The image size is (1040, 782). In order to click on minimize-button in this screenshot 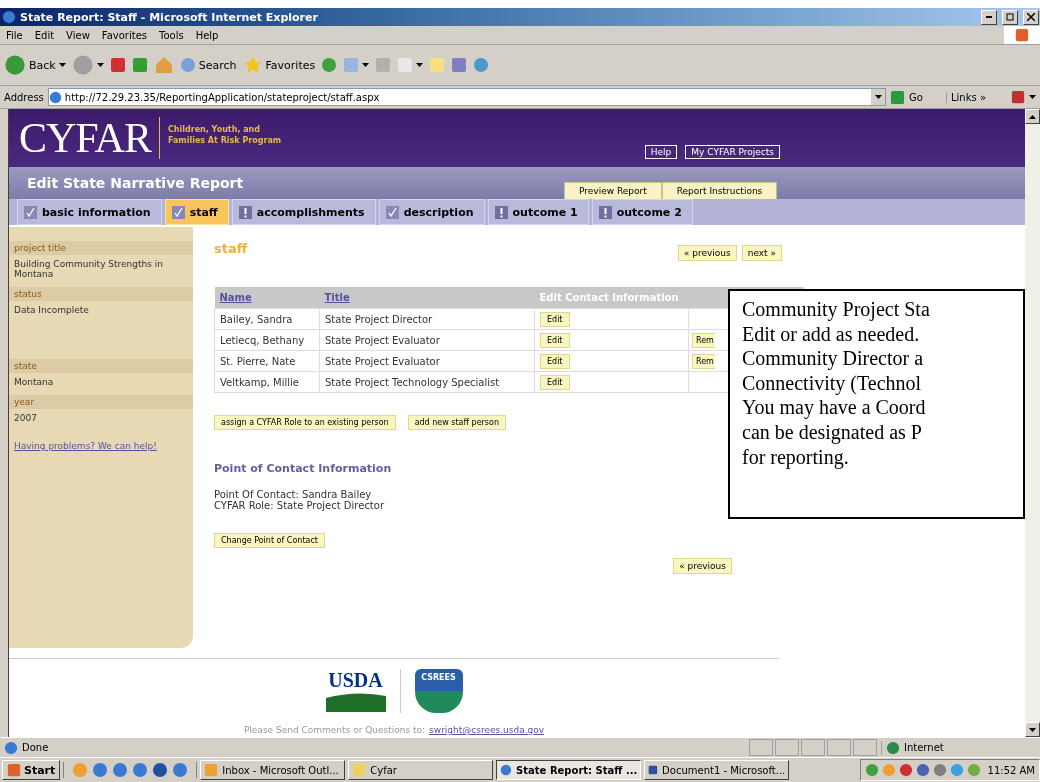, I will do `click(989, 17)`.